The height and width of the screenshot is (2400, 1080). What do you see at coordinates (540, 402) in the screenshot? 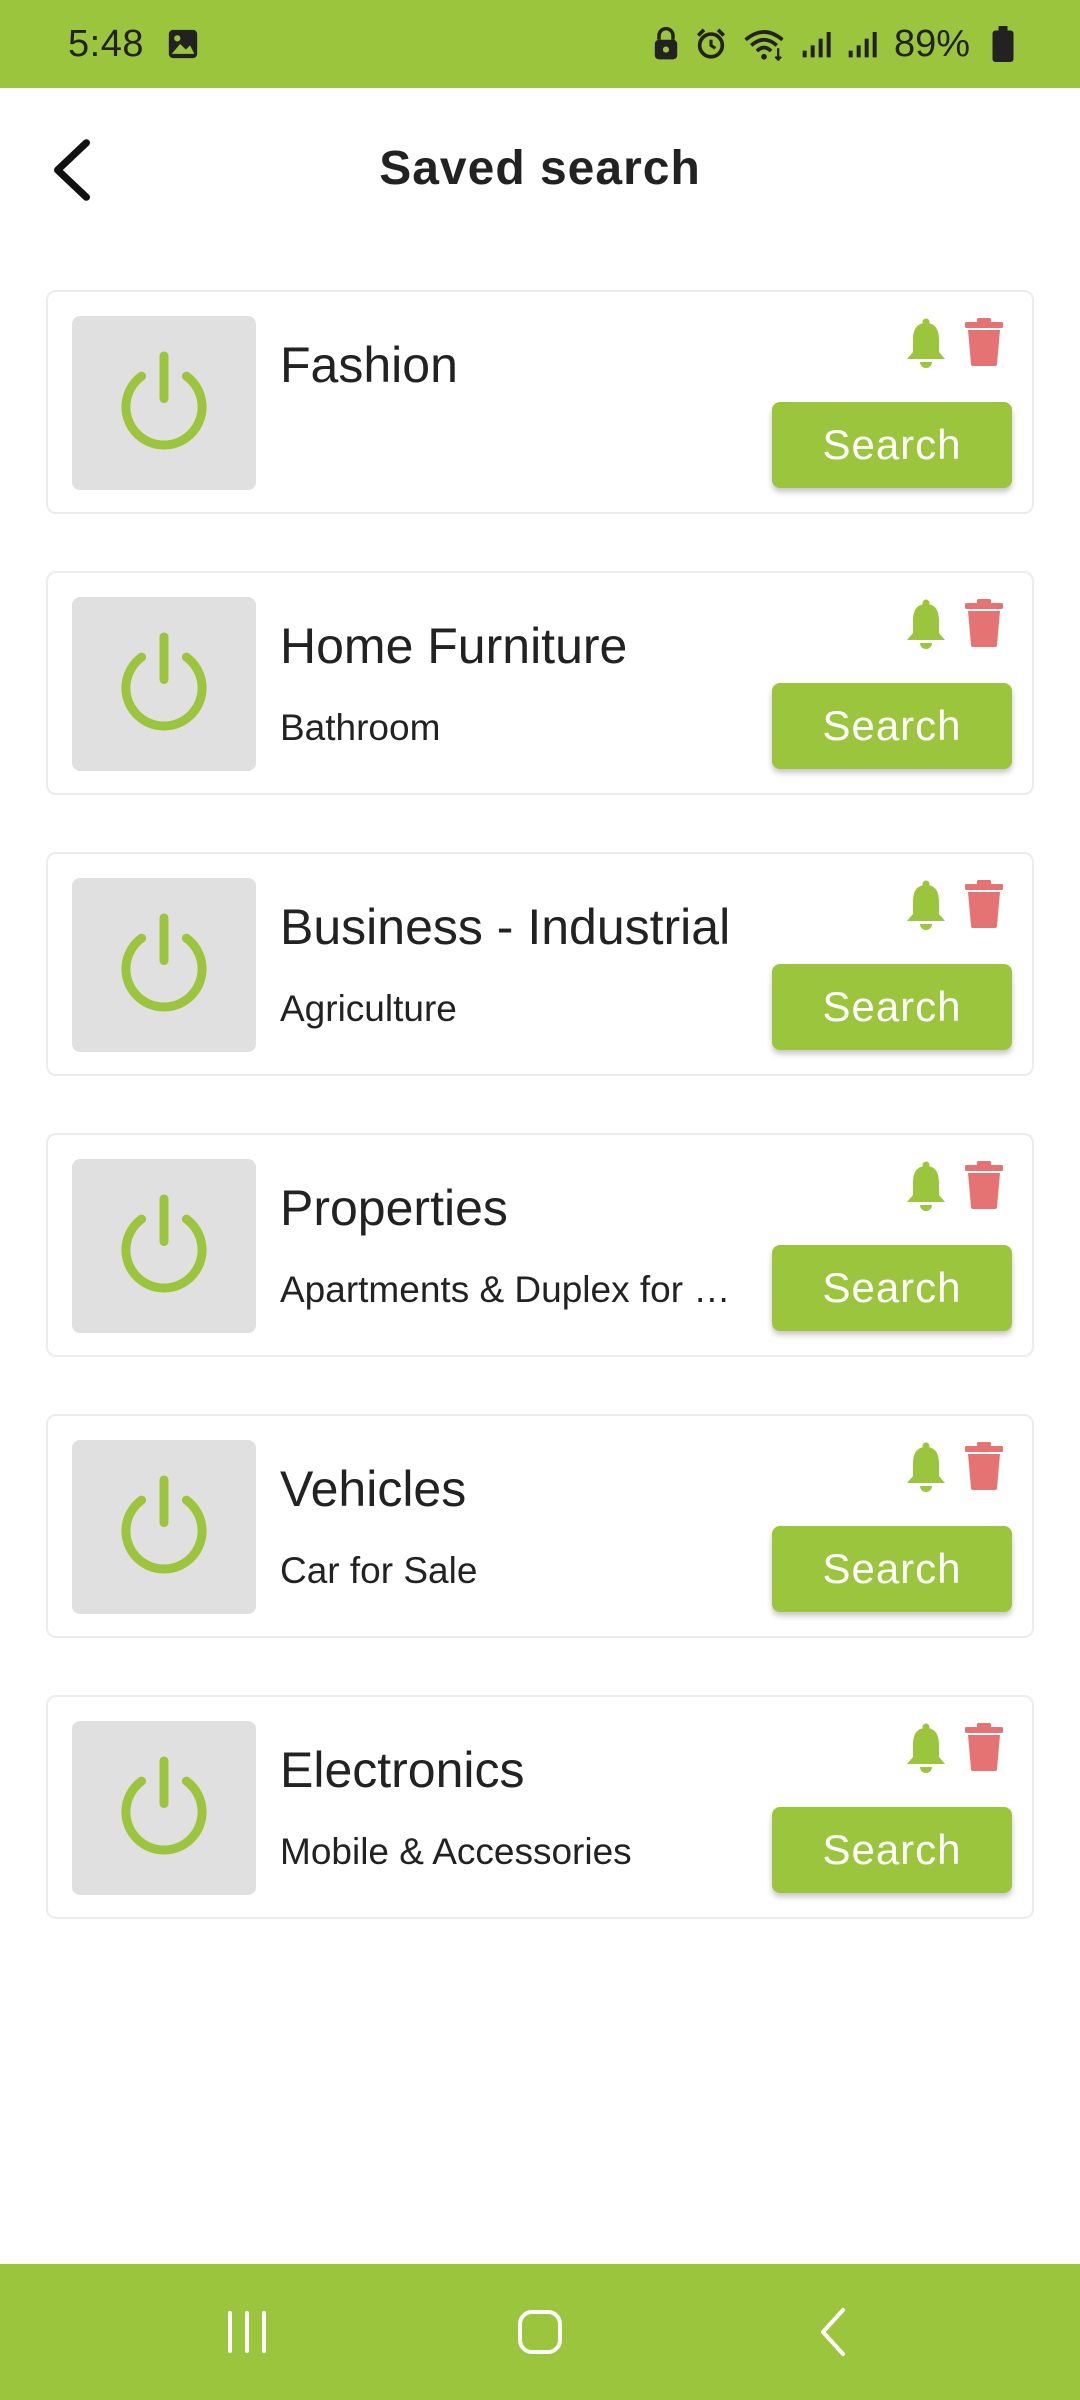
I see `saved-search-card: Fashion Search` at bounding box center [540, 402].